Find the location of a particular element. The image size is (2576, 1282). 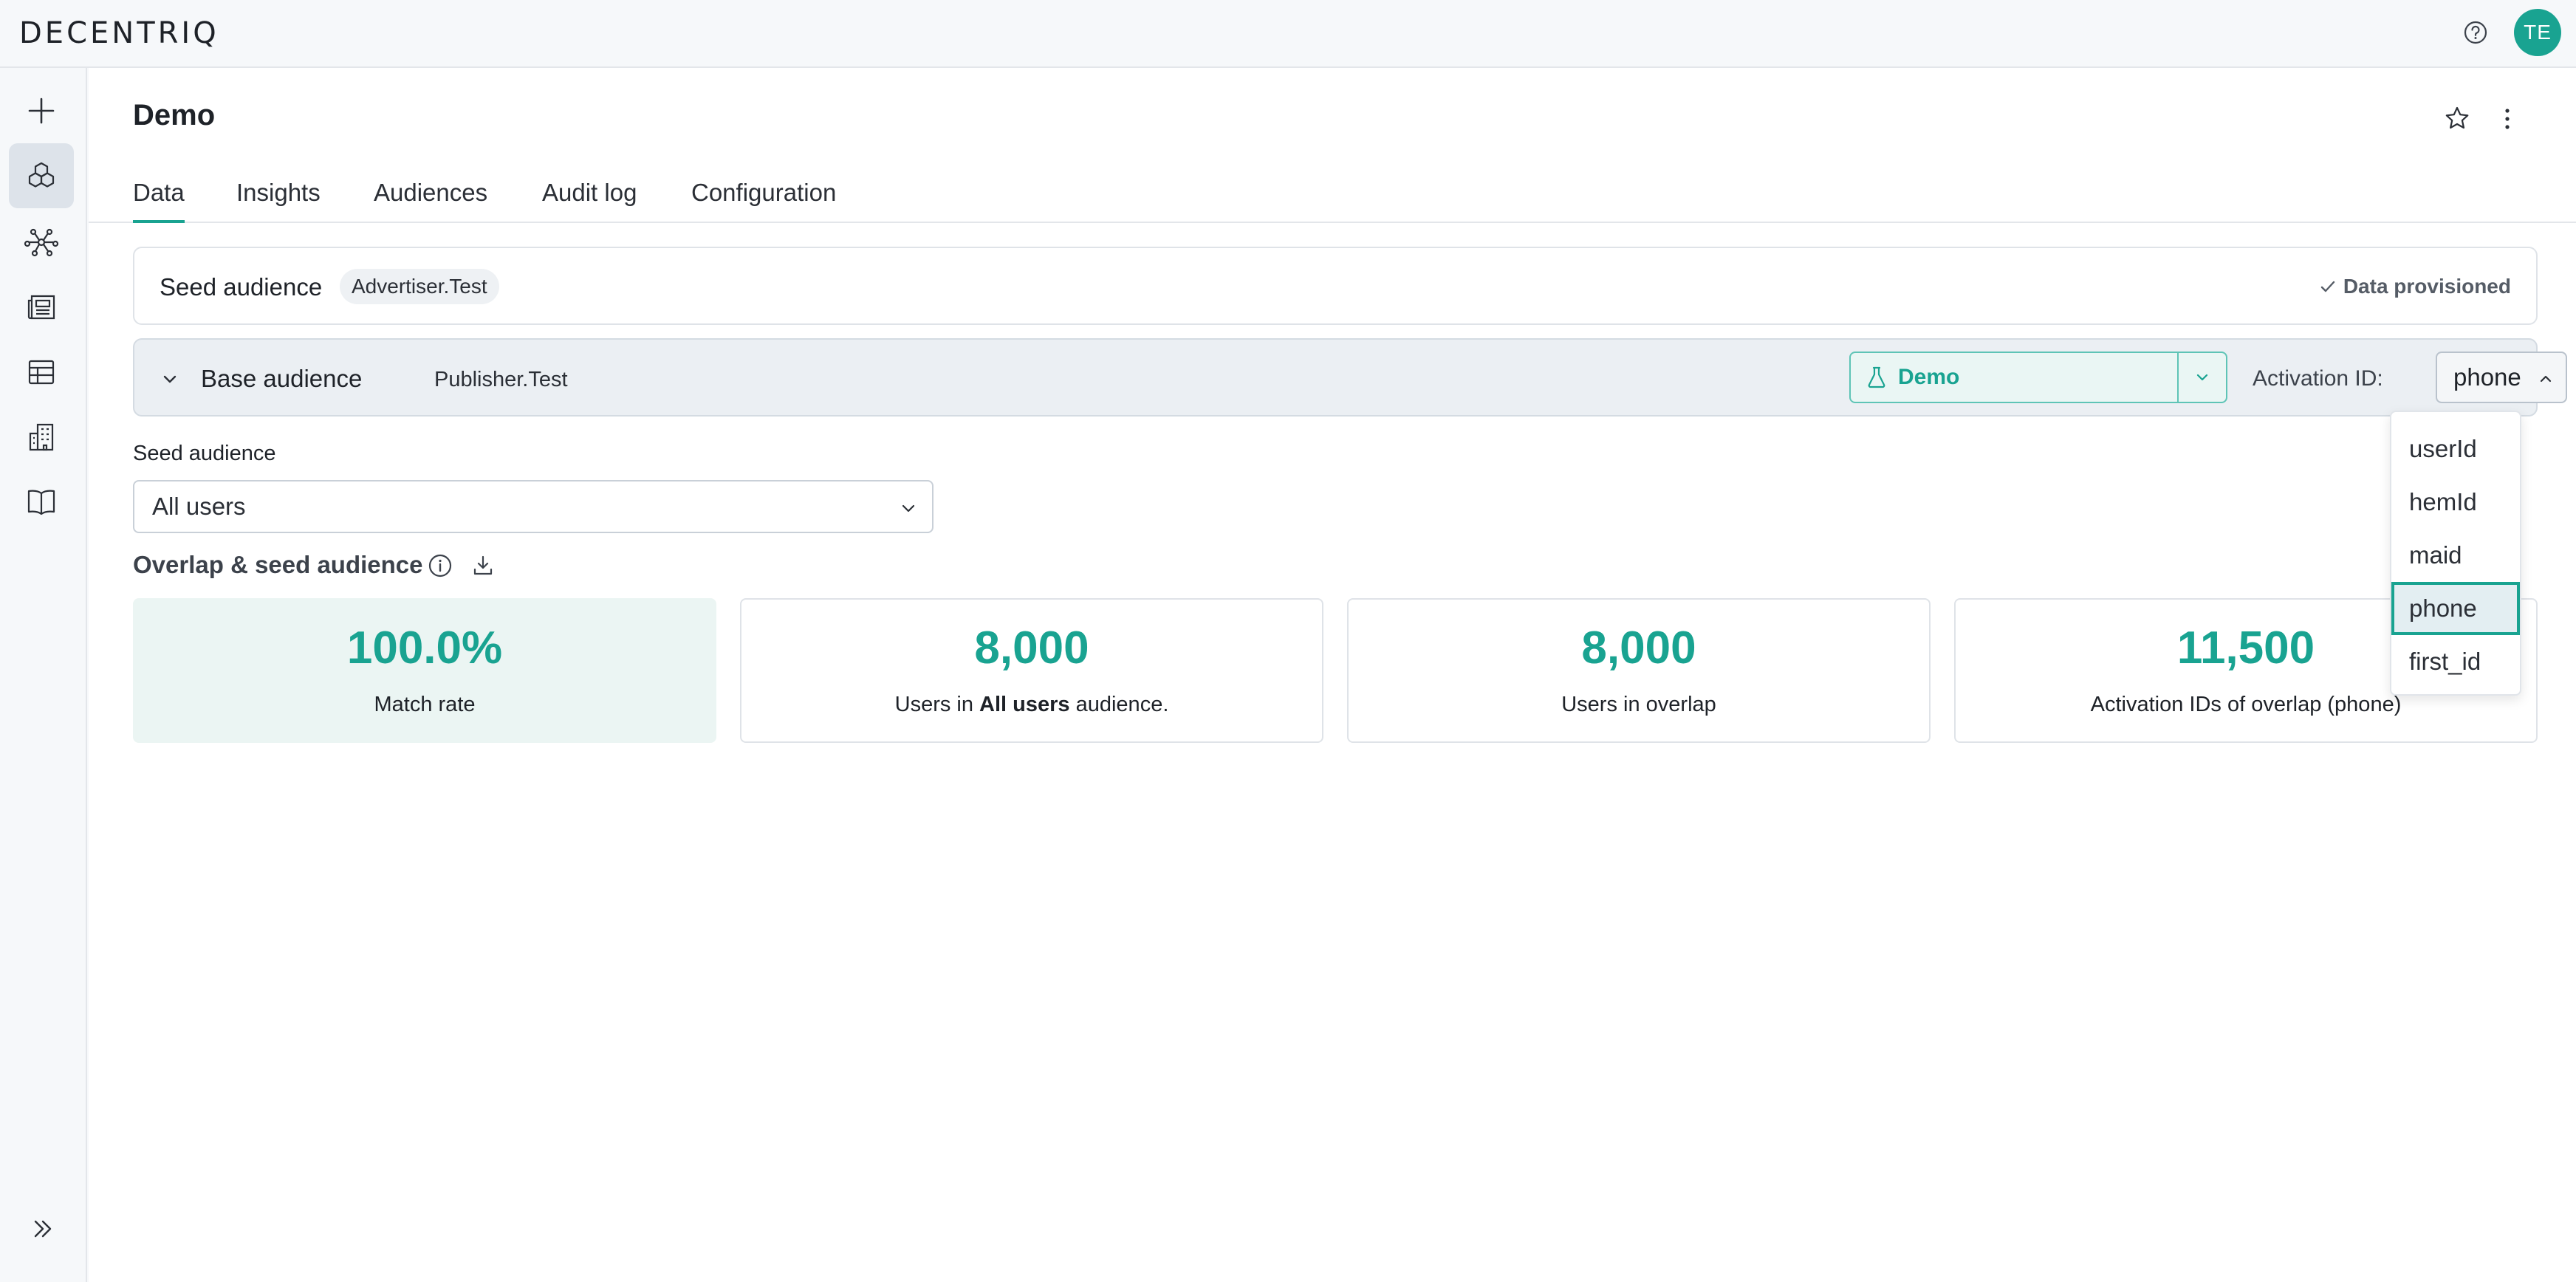

sidebar-item-publications is located at coordinates (41, 307).